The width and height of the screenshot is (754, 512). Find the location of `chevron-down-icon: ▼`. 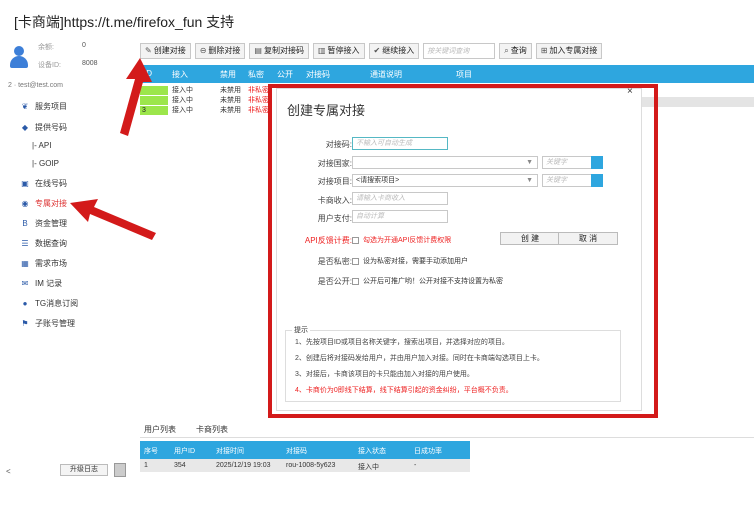

chevron-down-icon: ▼ is located at coordinates (529, 162).